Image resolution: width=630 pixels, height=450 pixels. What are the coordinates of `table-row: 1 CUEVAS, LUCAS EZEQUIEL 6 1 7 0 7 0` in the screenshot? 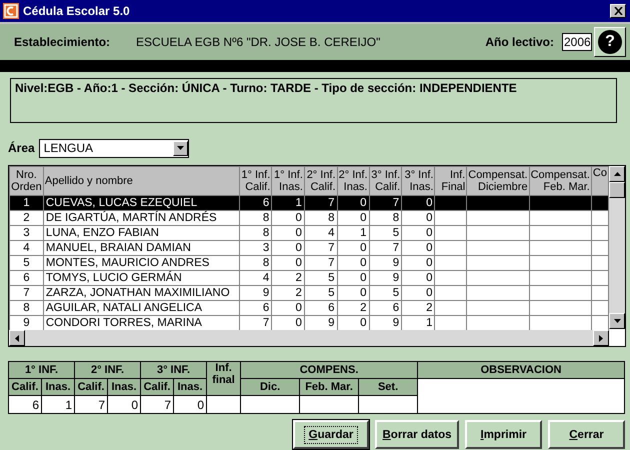 It's located at (309, 203).